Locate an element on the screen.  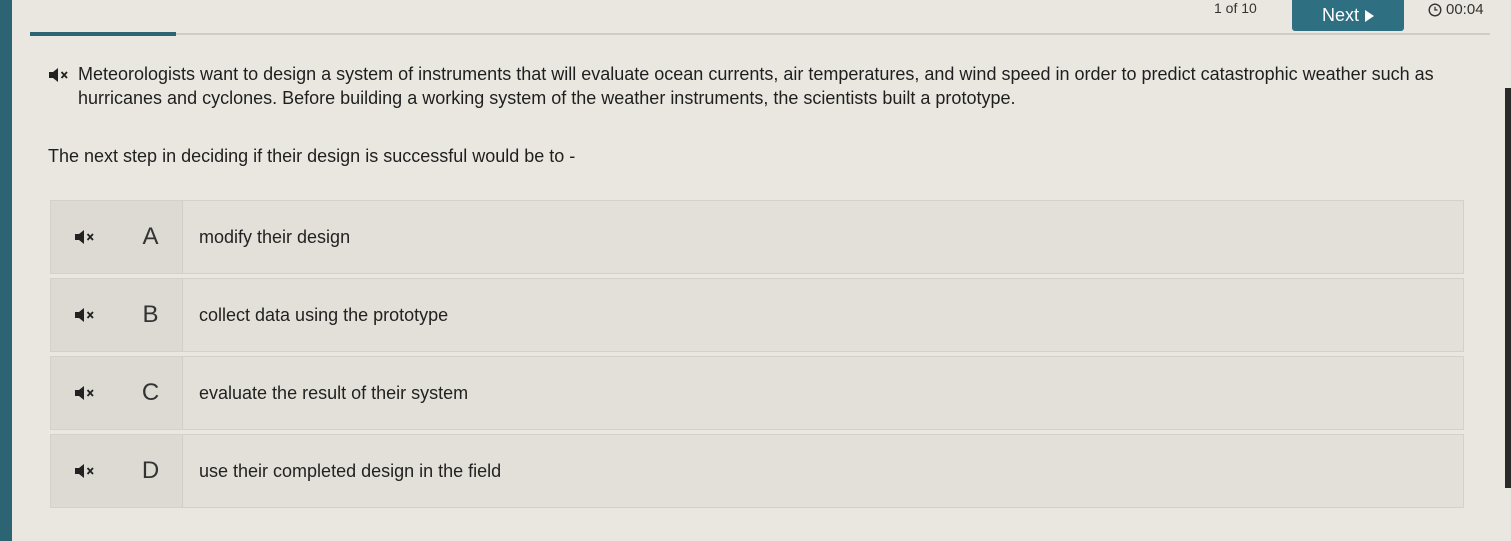
answer-letter: C is located at coordinates (151, 393).